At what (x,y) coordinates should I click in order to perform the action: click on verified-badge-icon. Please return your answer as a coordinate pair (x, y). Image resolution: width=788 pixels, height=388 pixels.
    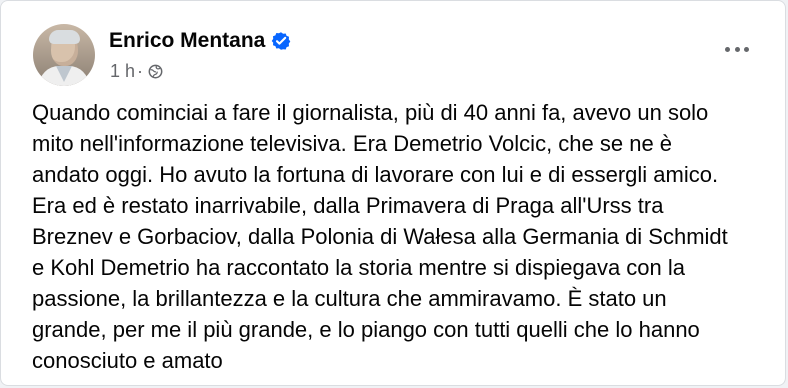
    Looking at the image, I should click on (281, 41).